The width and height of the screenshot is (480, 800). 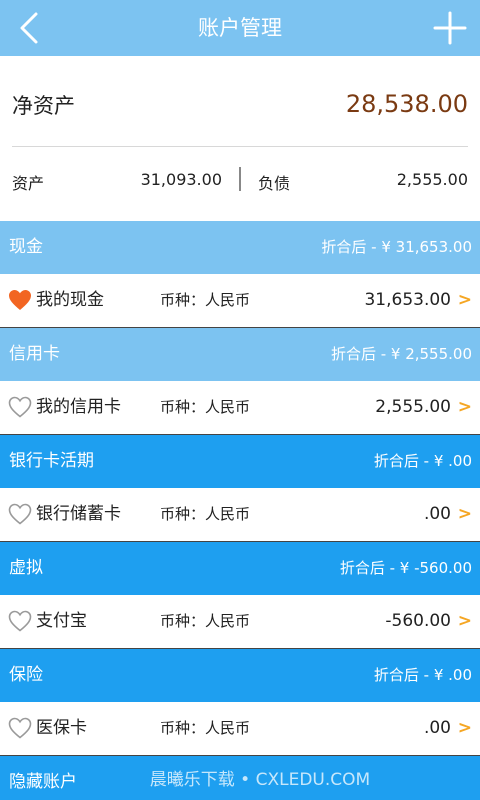 I want to click on assets-label: 资产, so click(x=28, y=183).